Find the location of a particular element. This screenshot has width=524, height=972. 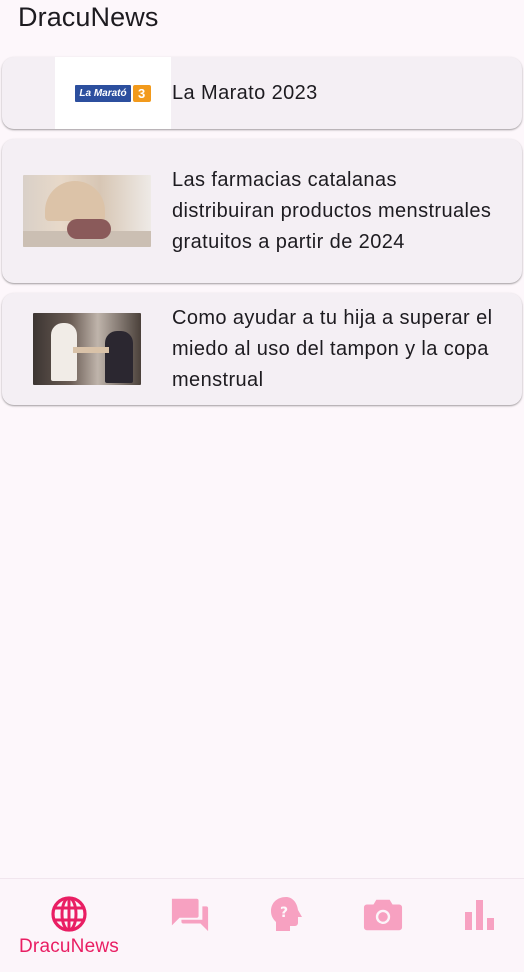

nav-item-camera is located at coordinates (383, 925).